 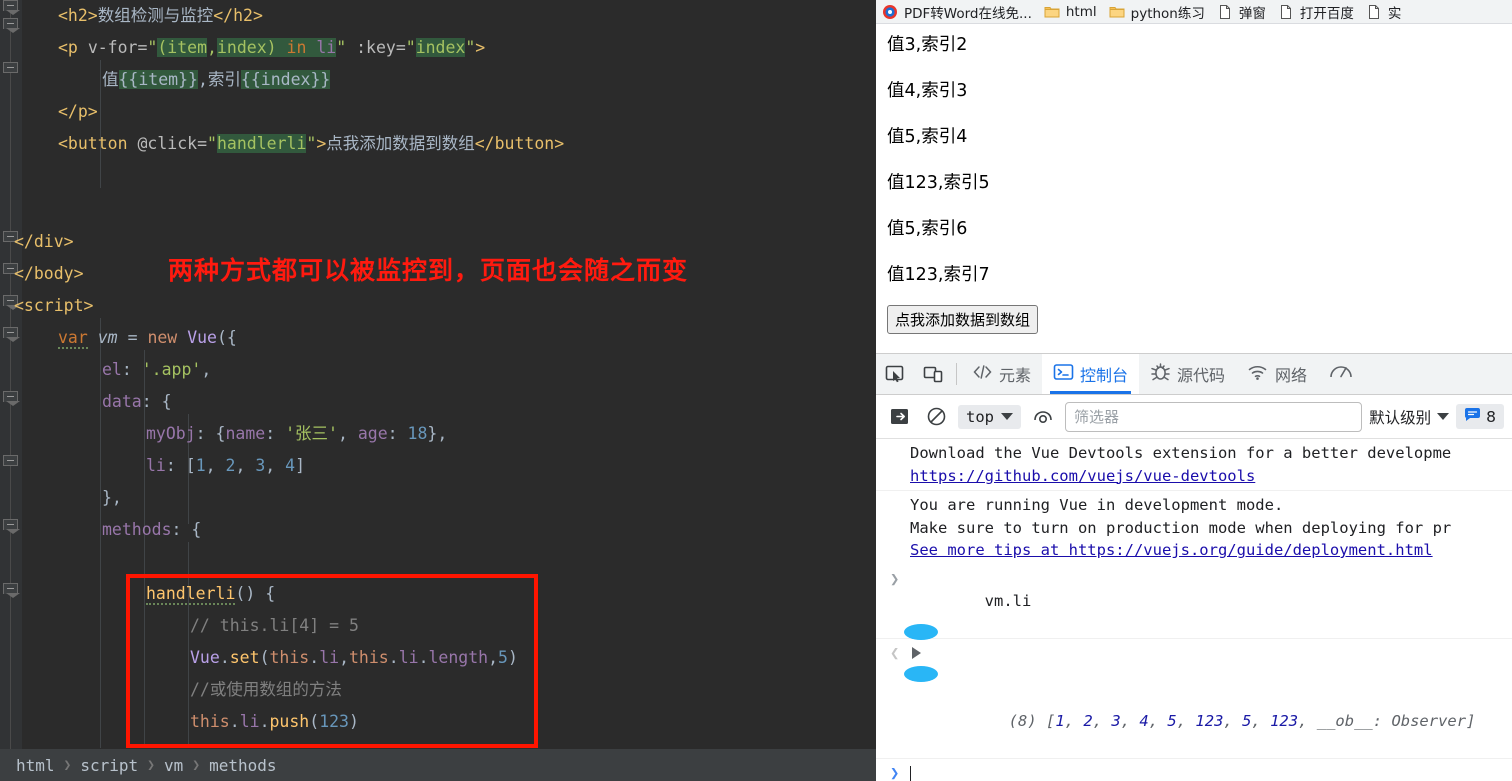 I want to click on show-console-sidebar-icon, so click(x=899, y=417).